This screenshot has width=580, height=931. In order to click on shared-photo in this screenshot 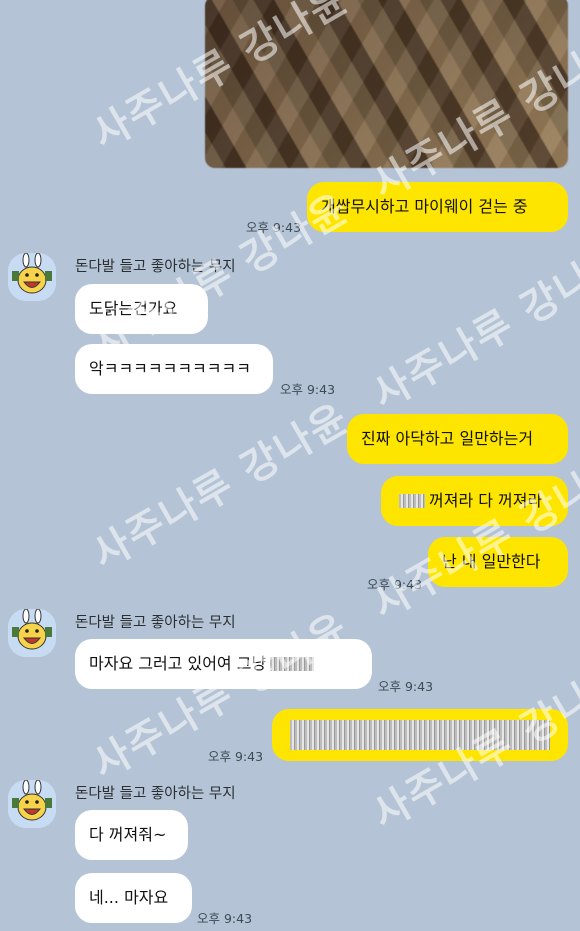, I will do `click(386, 84)`.